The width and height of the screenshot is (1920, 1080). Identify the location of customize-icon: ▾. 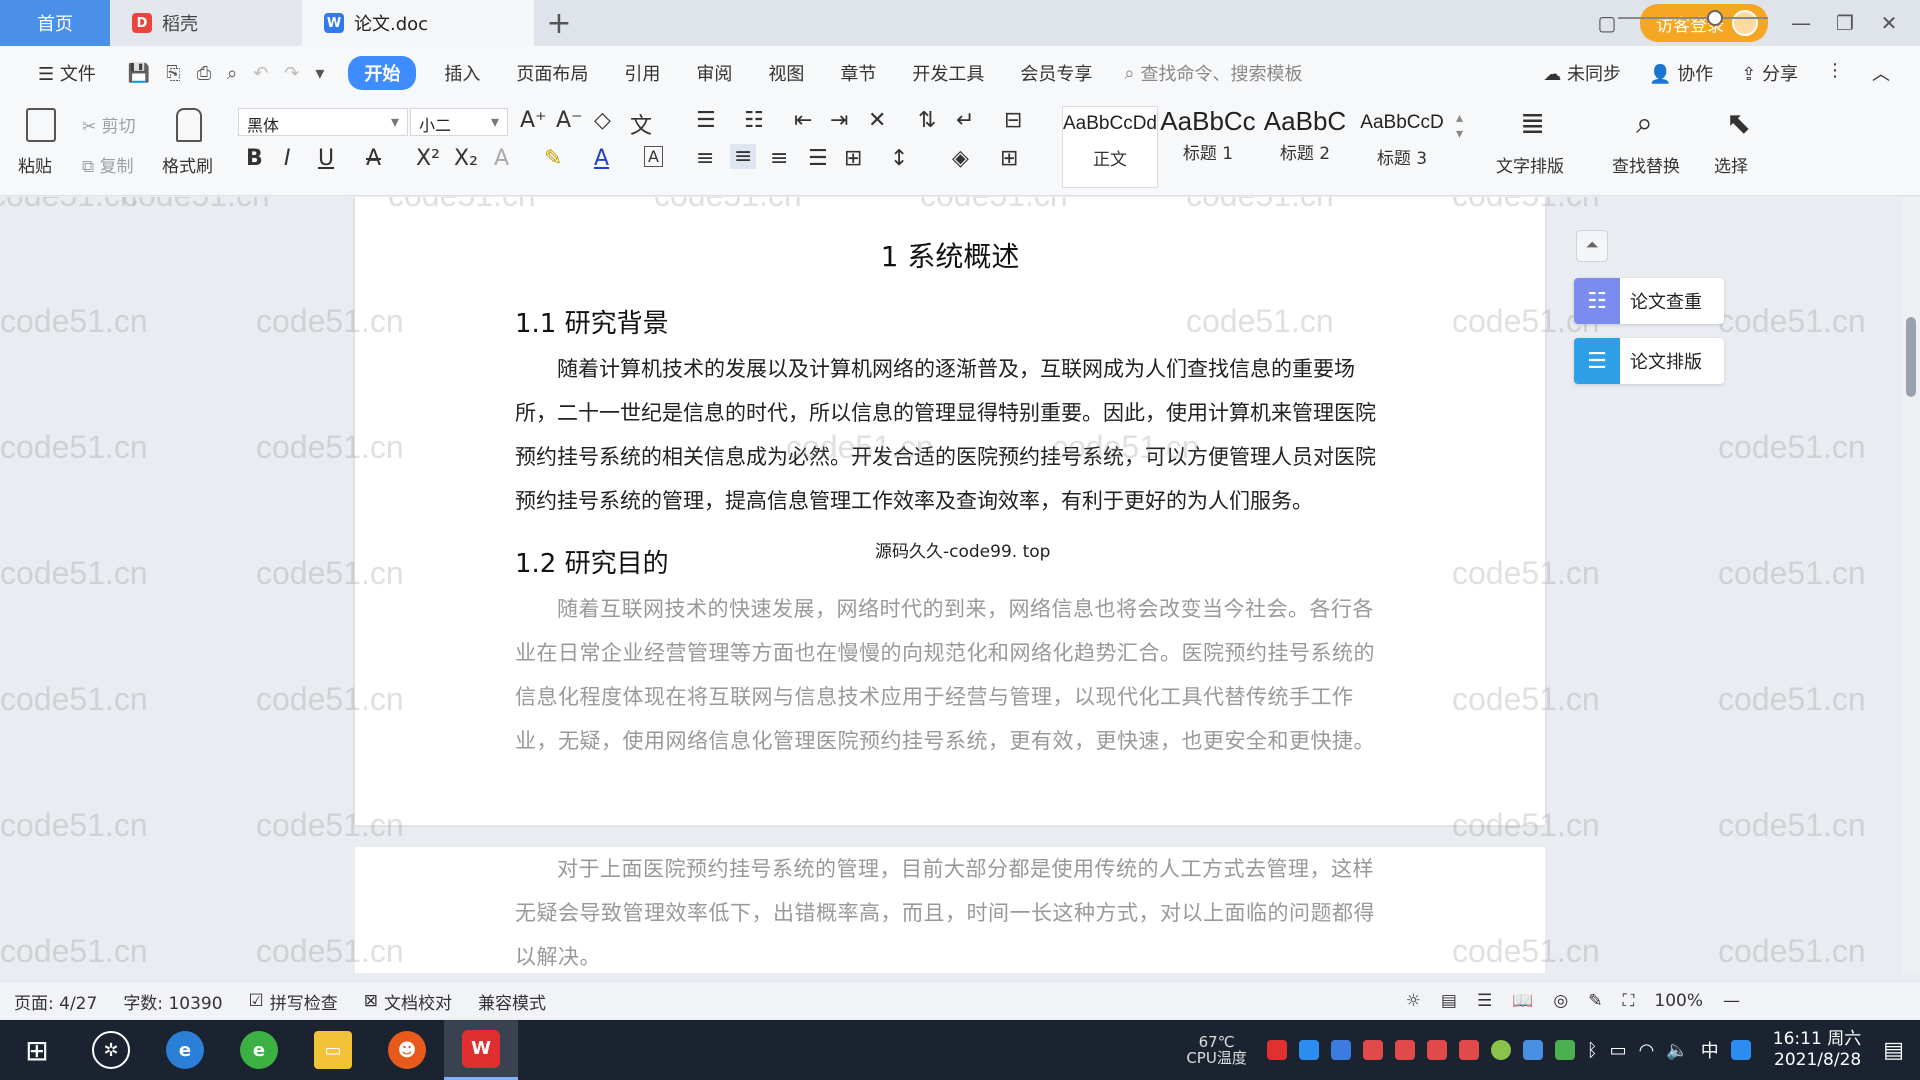
(319, 73).